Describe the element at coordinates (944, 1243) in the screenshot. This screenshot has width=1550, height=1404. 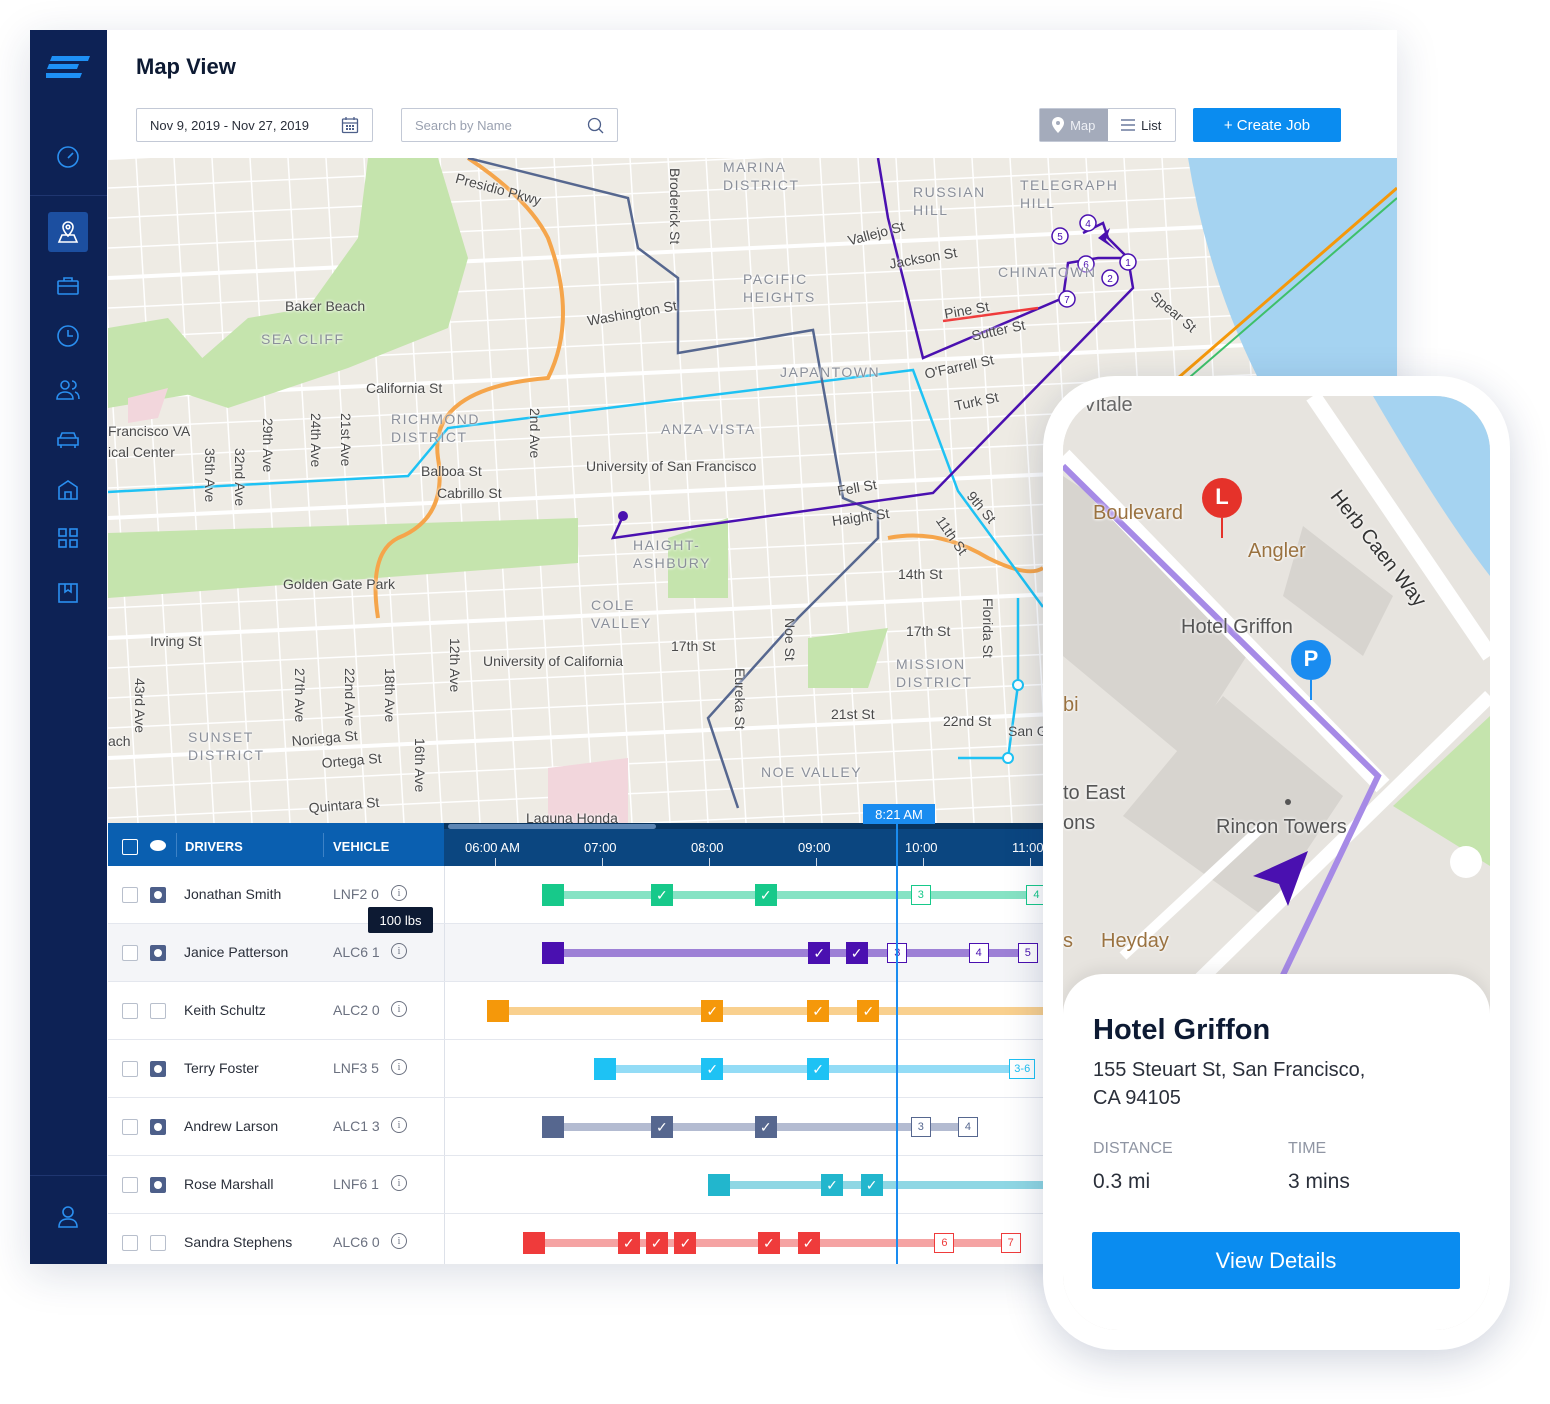
I see `pending-stop-marker: 6` at that location.